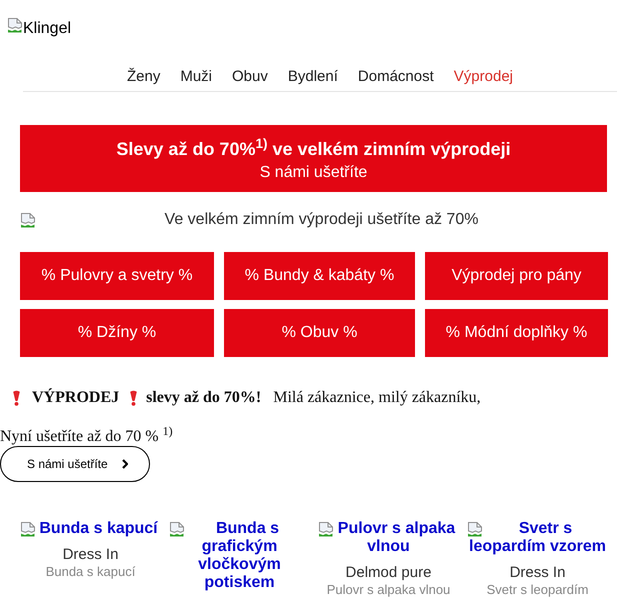 Image resolution: width=640 pixels, height=600 pixels. What do you see at coordinates (90, 572) in the screenshot?
I see `product-description: Bunda s kapucí` at bounding box center [90, 572].